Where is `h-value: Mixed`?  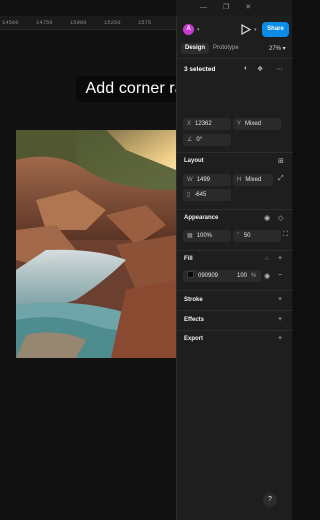 h-value: Mixed is located at coordinates (253, 180).